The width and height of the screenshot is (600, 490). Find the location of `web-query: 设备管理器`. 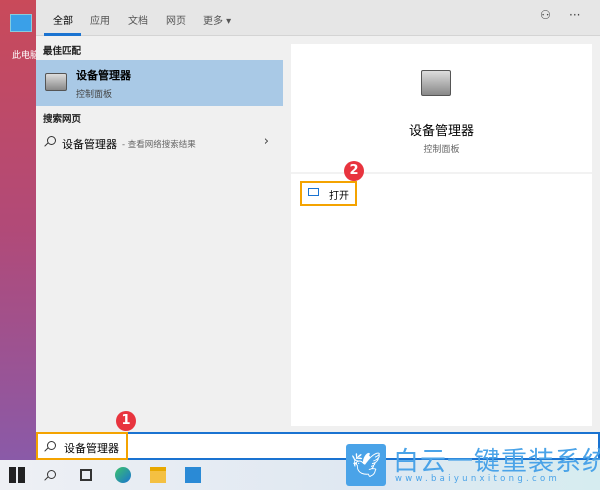

web-query: 设备管理器 is located at coordinates (89, 144).